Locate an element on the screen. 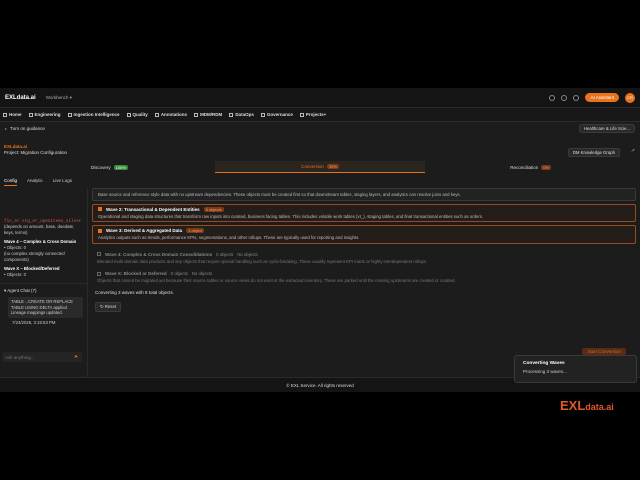  send-icon: ➤ is located at coordinates (76, 357).